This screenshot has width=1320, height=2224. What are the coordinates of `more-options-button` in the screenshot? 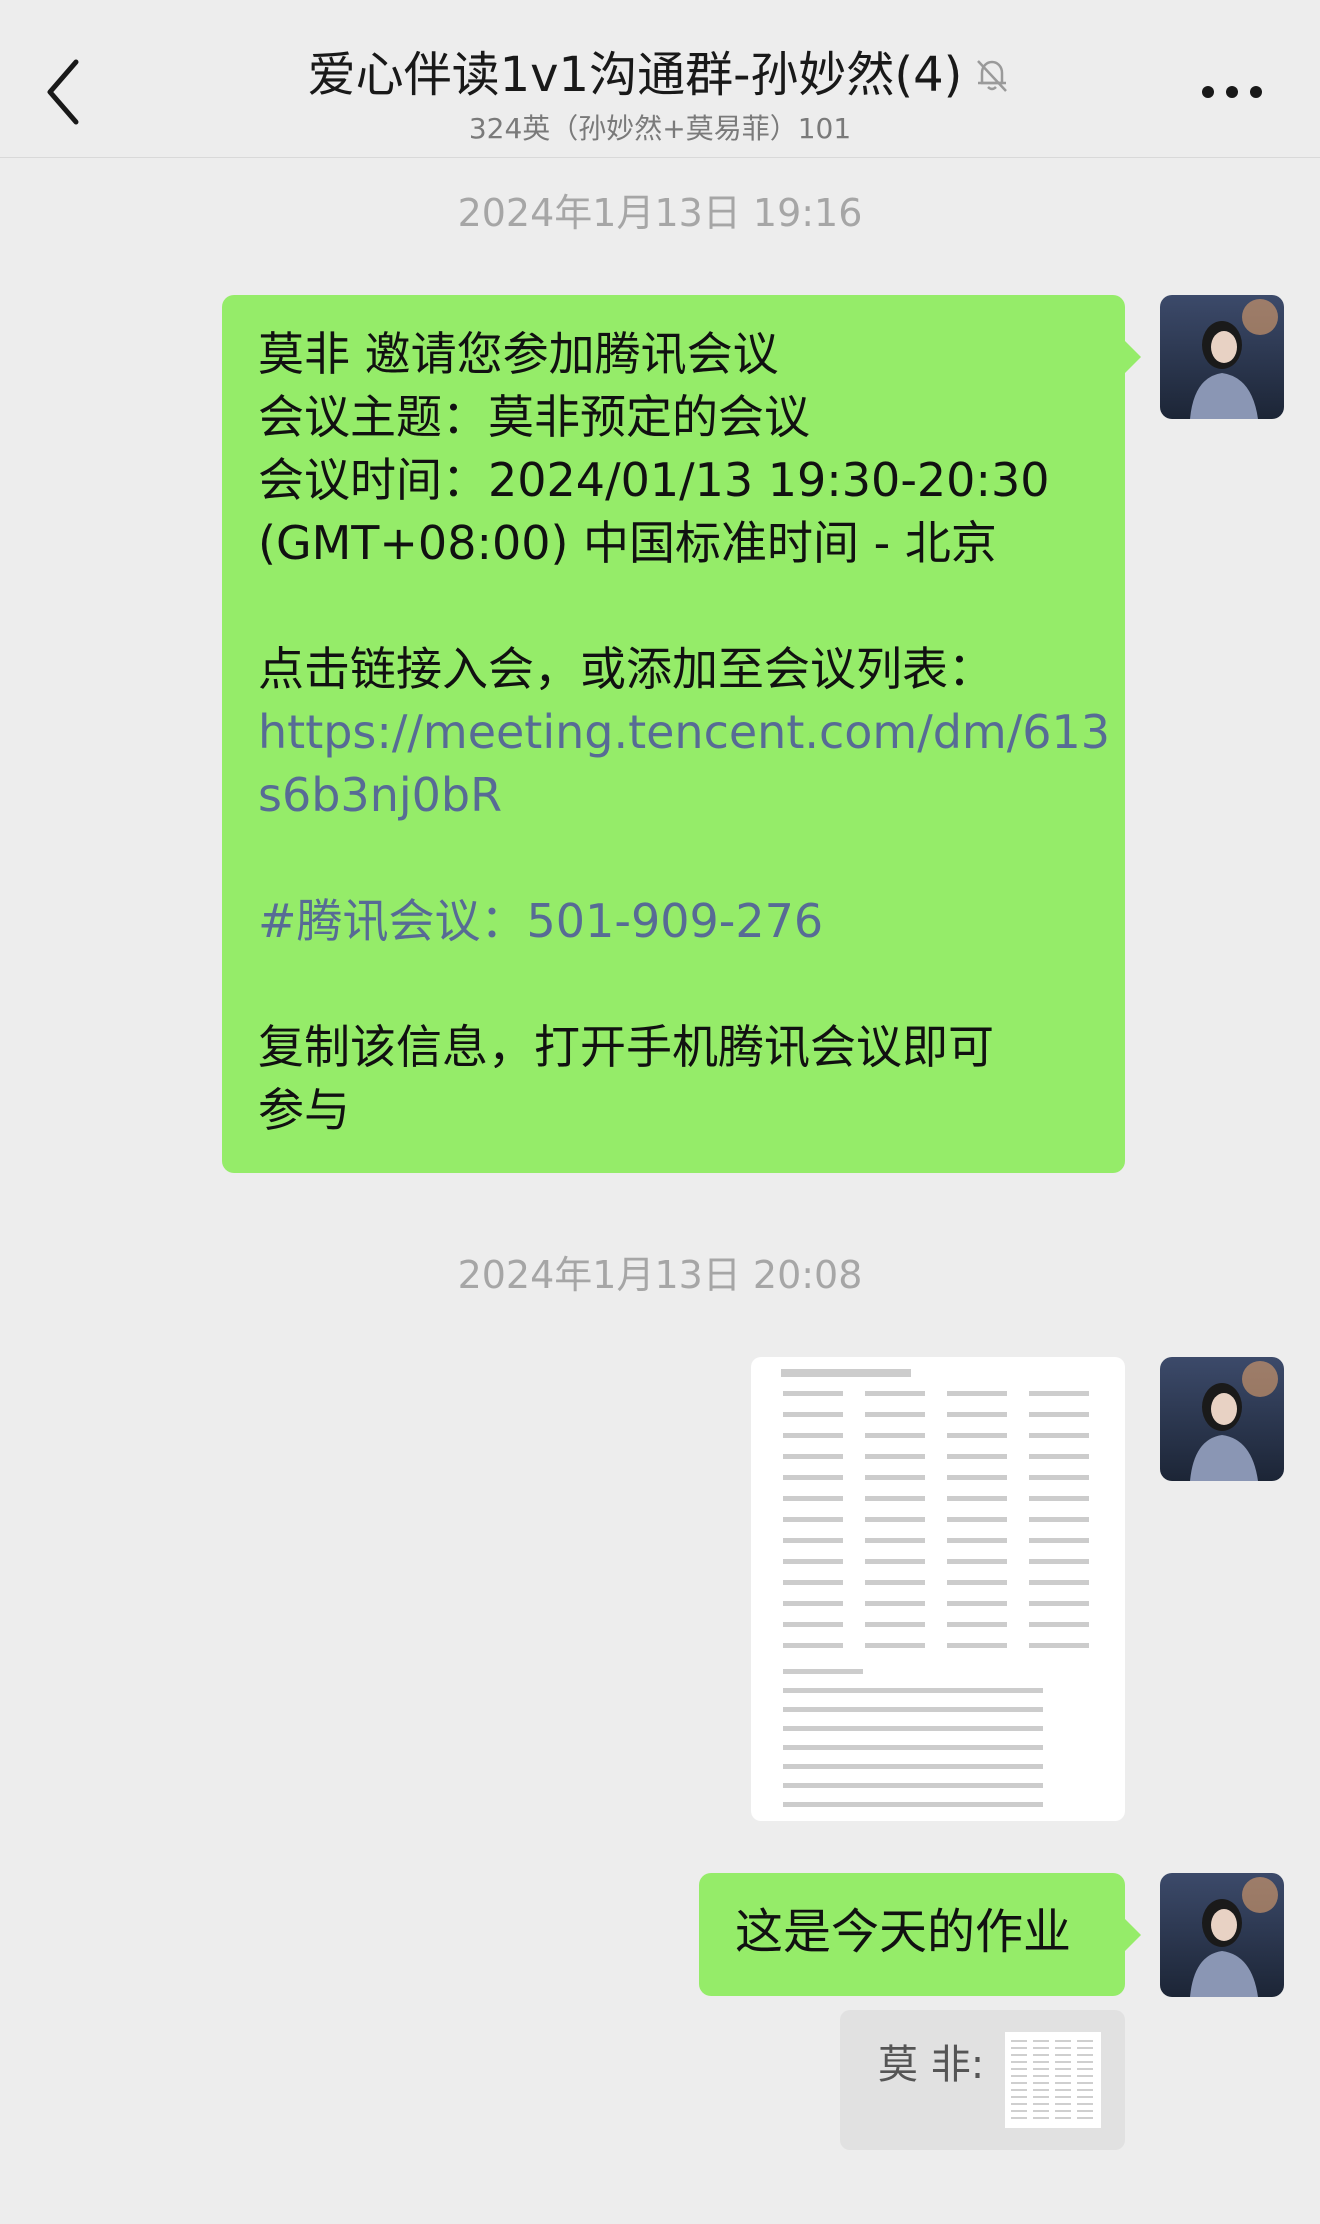 It's located at (1232, 92).